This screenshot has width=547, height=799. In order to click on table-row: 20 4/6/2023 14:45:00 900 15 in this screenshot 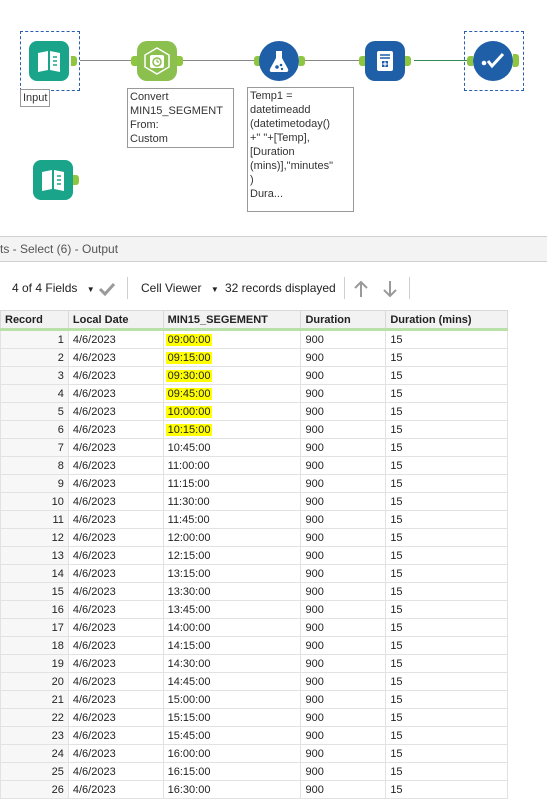, I will do `click(254, 681)`.